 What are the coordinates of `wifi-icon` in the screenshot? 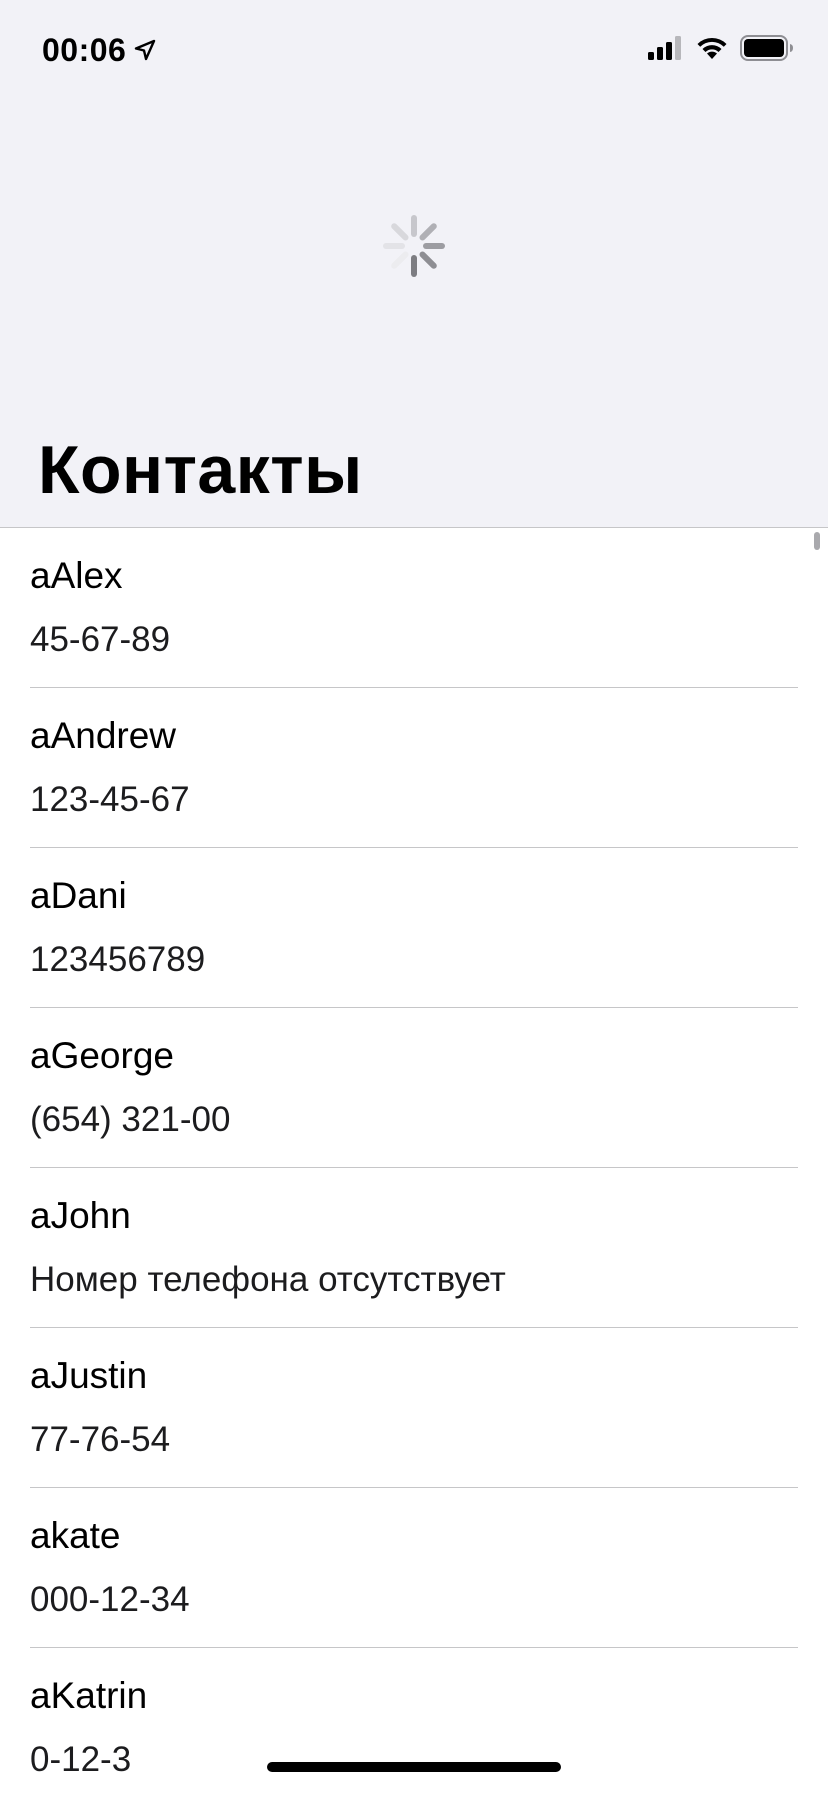 It's located at (712, 50).